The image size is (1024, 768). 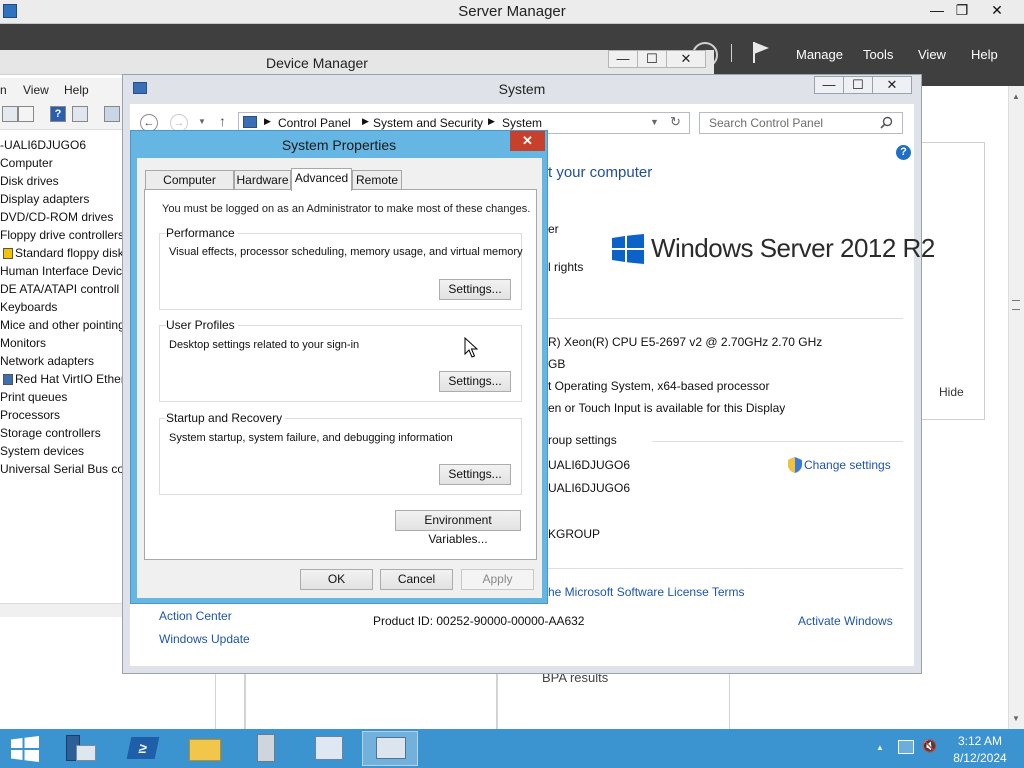 I want to click on device-tree-item: Floppy drive controllers, so click(x=61, y=235).